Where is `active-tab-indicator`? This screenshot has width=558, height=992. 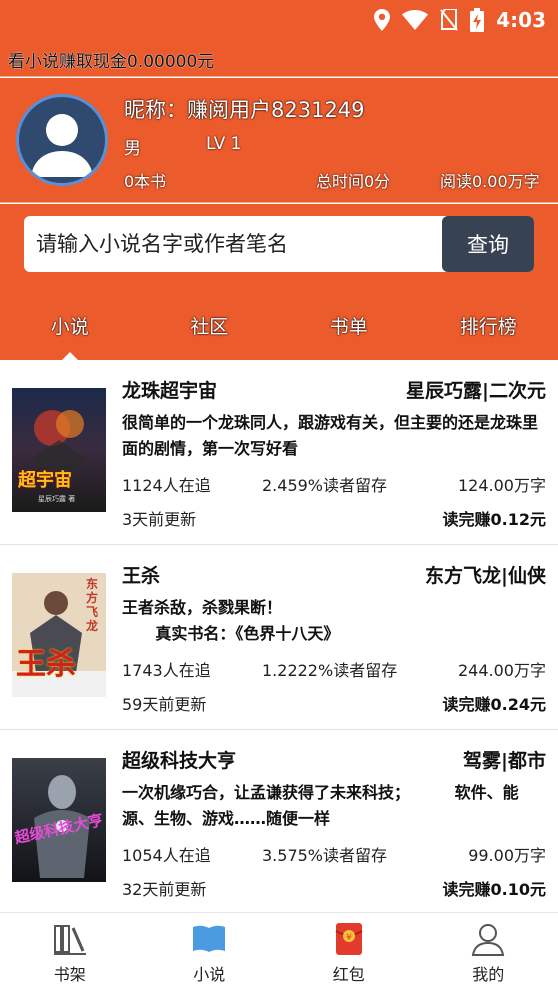
active-tab-indicator is located at coordinates (69, 356).